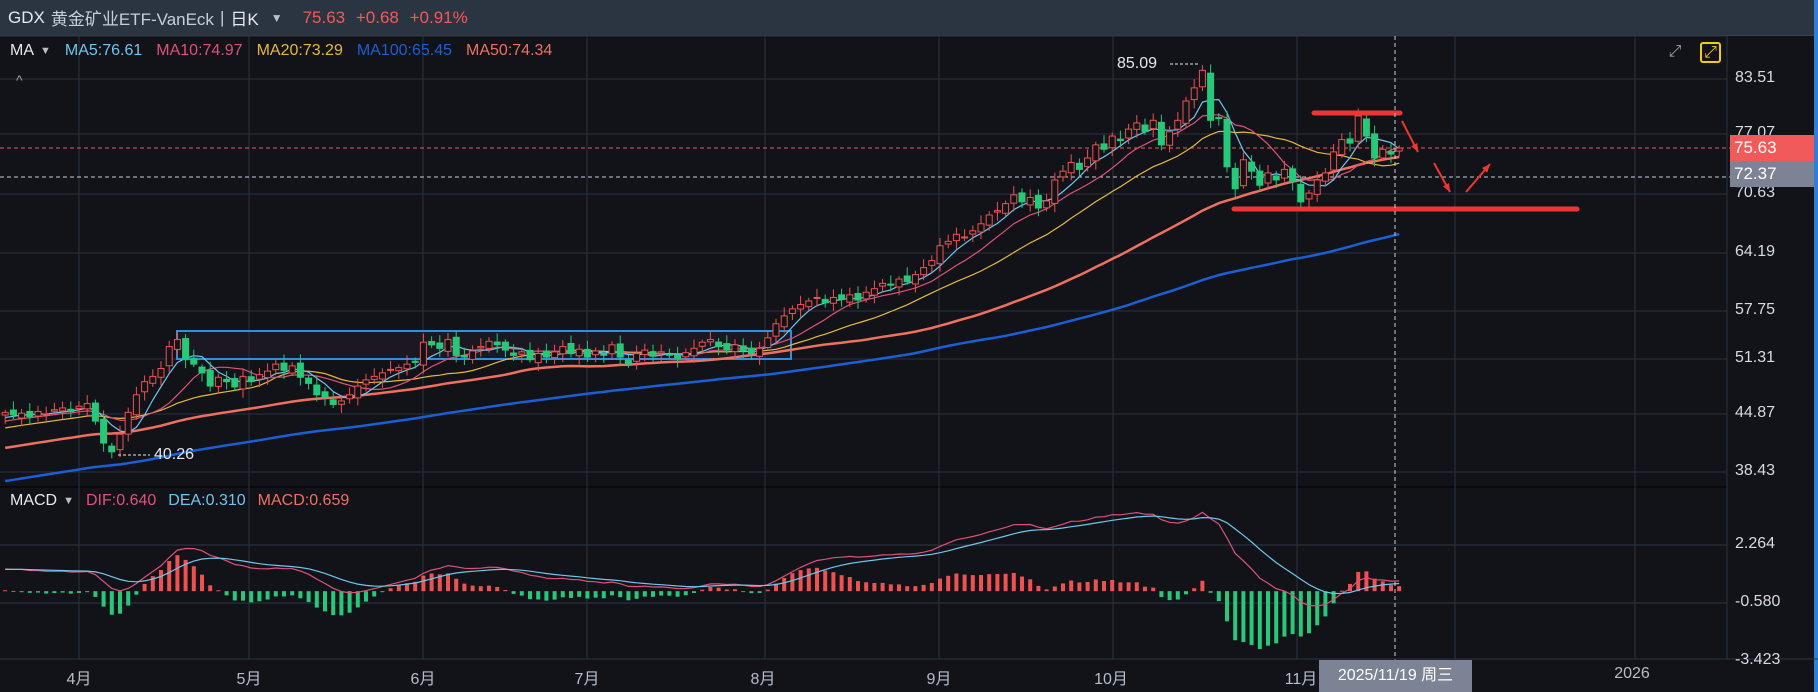 The image size is (1818, 692). I want to click on ma-indicator-title: MA, so click(22, 51).